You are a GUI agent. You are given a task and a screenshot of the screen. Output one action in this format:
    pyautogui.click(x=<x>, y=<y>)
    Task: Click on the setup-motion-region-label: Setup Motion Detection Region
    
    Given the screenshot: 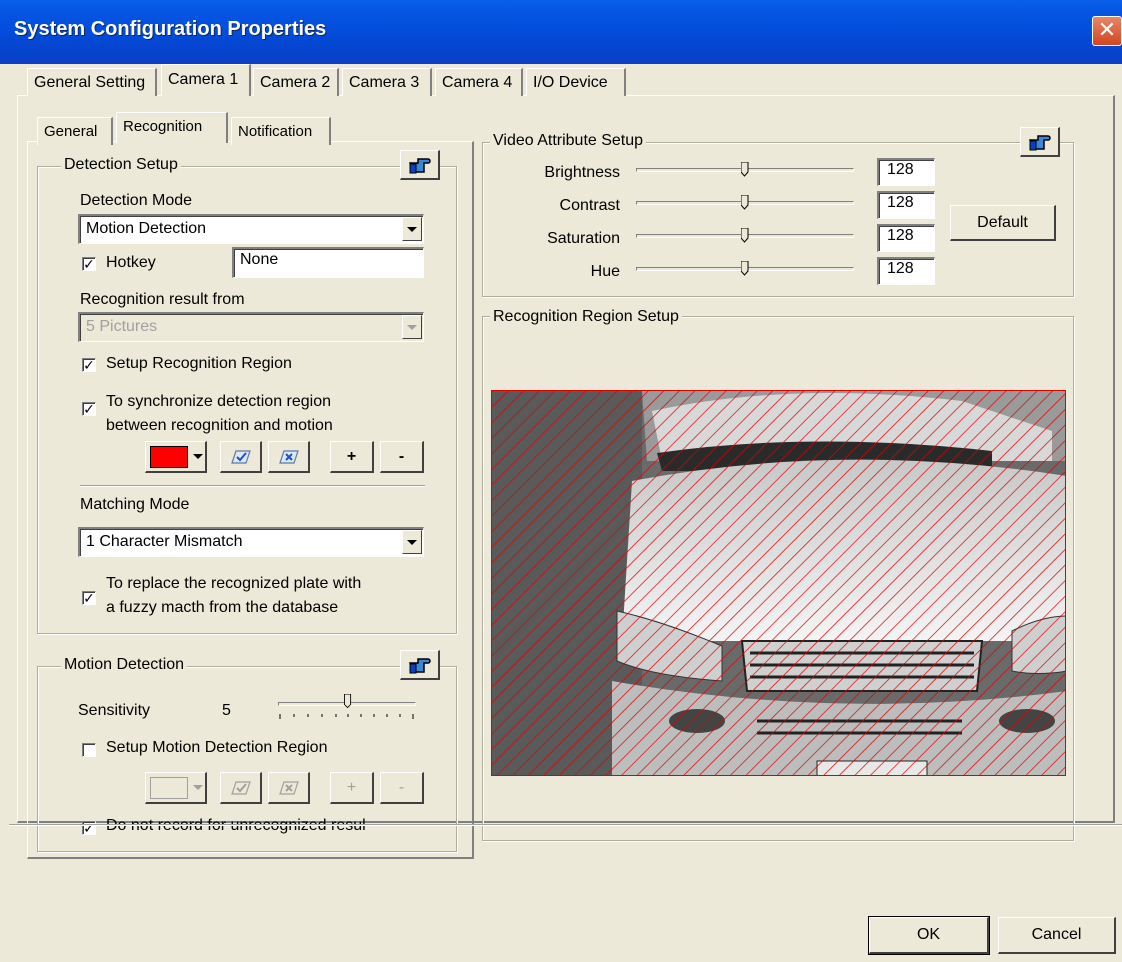 What is the action you would take?
    pyautogui.click(x=217, y=747)
    